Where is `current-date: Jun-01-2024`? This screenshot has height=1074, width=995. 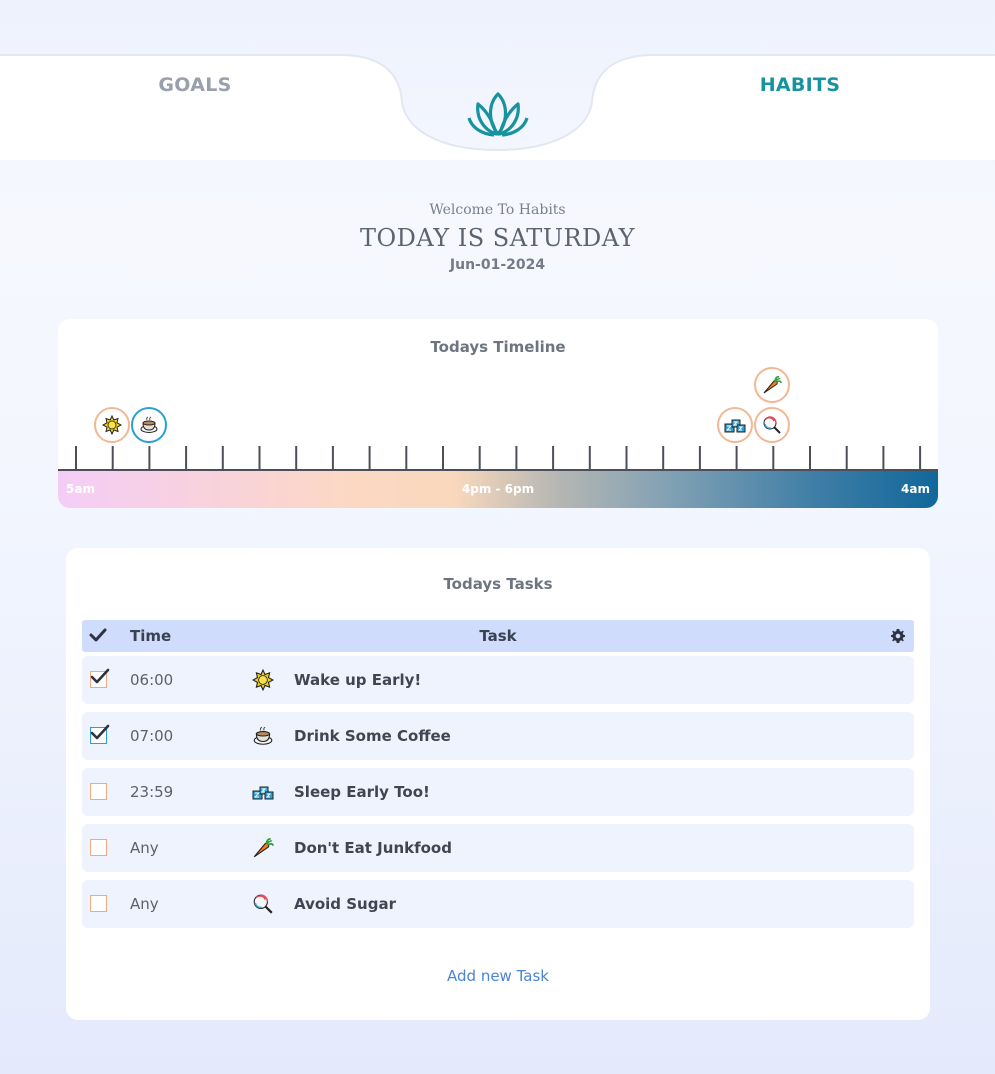
current-date: Jun-01-2024 is located at coordinates (497, 265).